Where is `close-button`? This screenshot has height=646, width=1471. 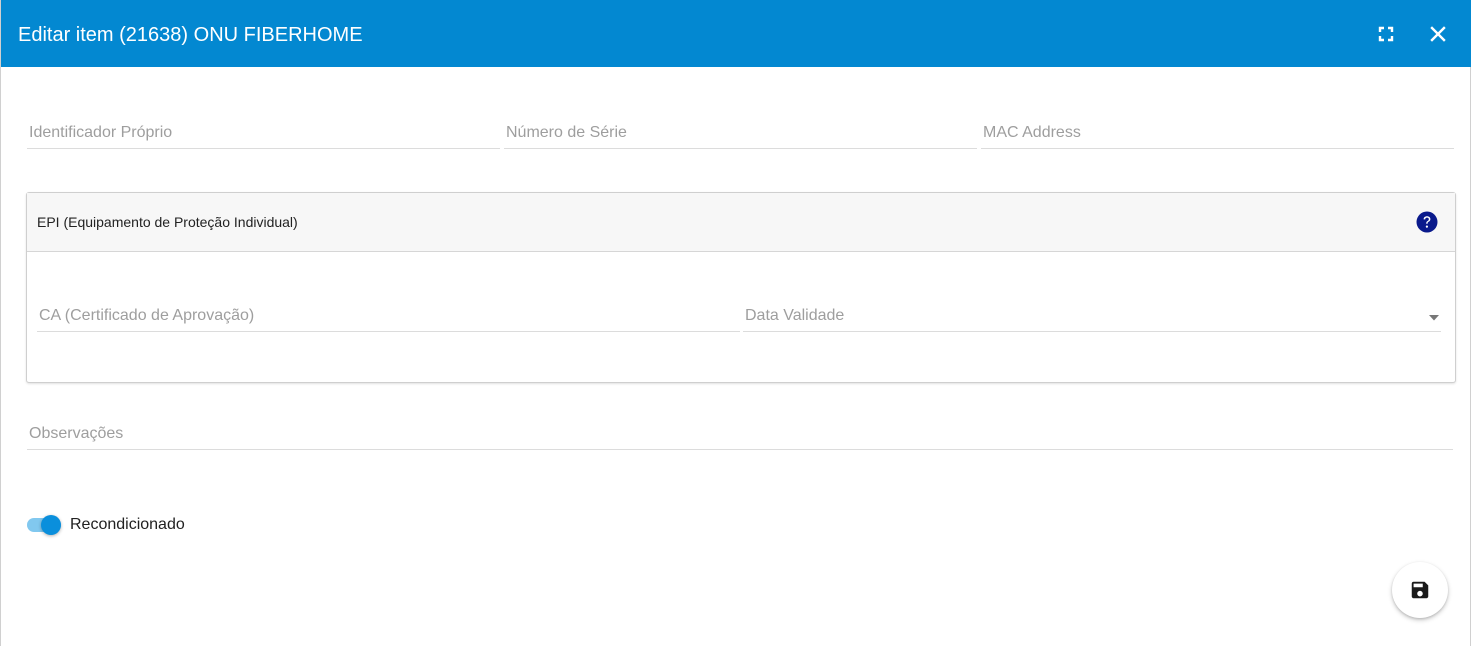
close-button is located at coordinates (1438, 34).